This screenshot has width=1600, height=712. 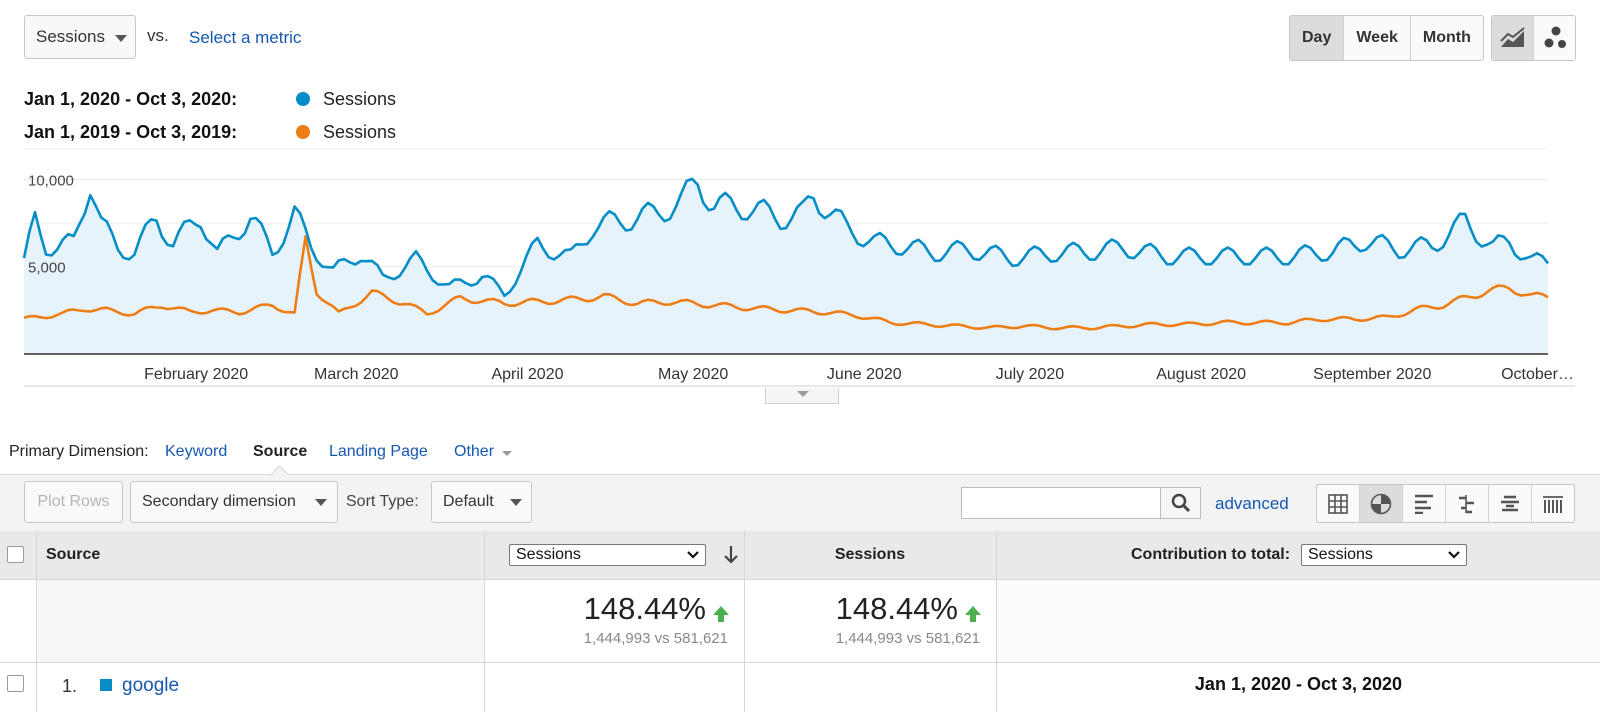 I want to click on term-cloud-icon, so click(x=1510, y=503).